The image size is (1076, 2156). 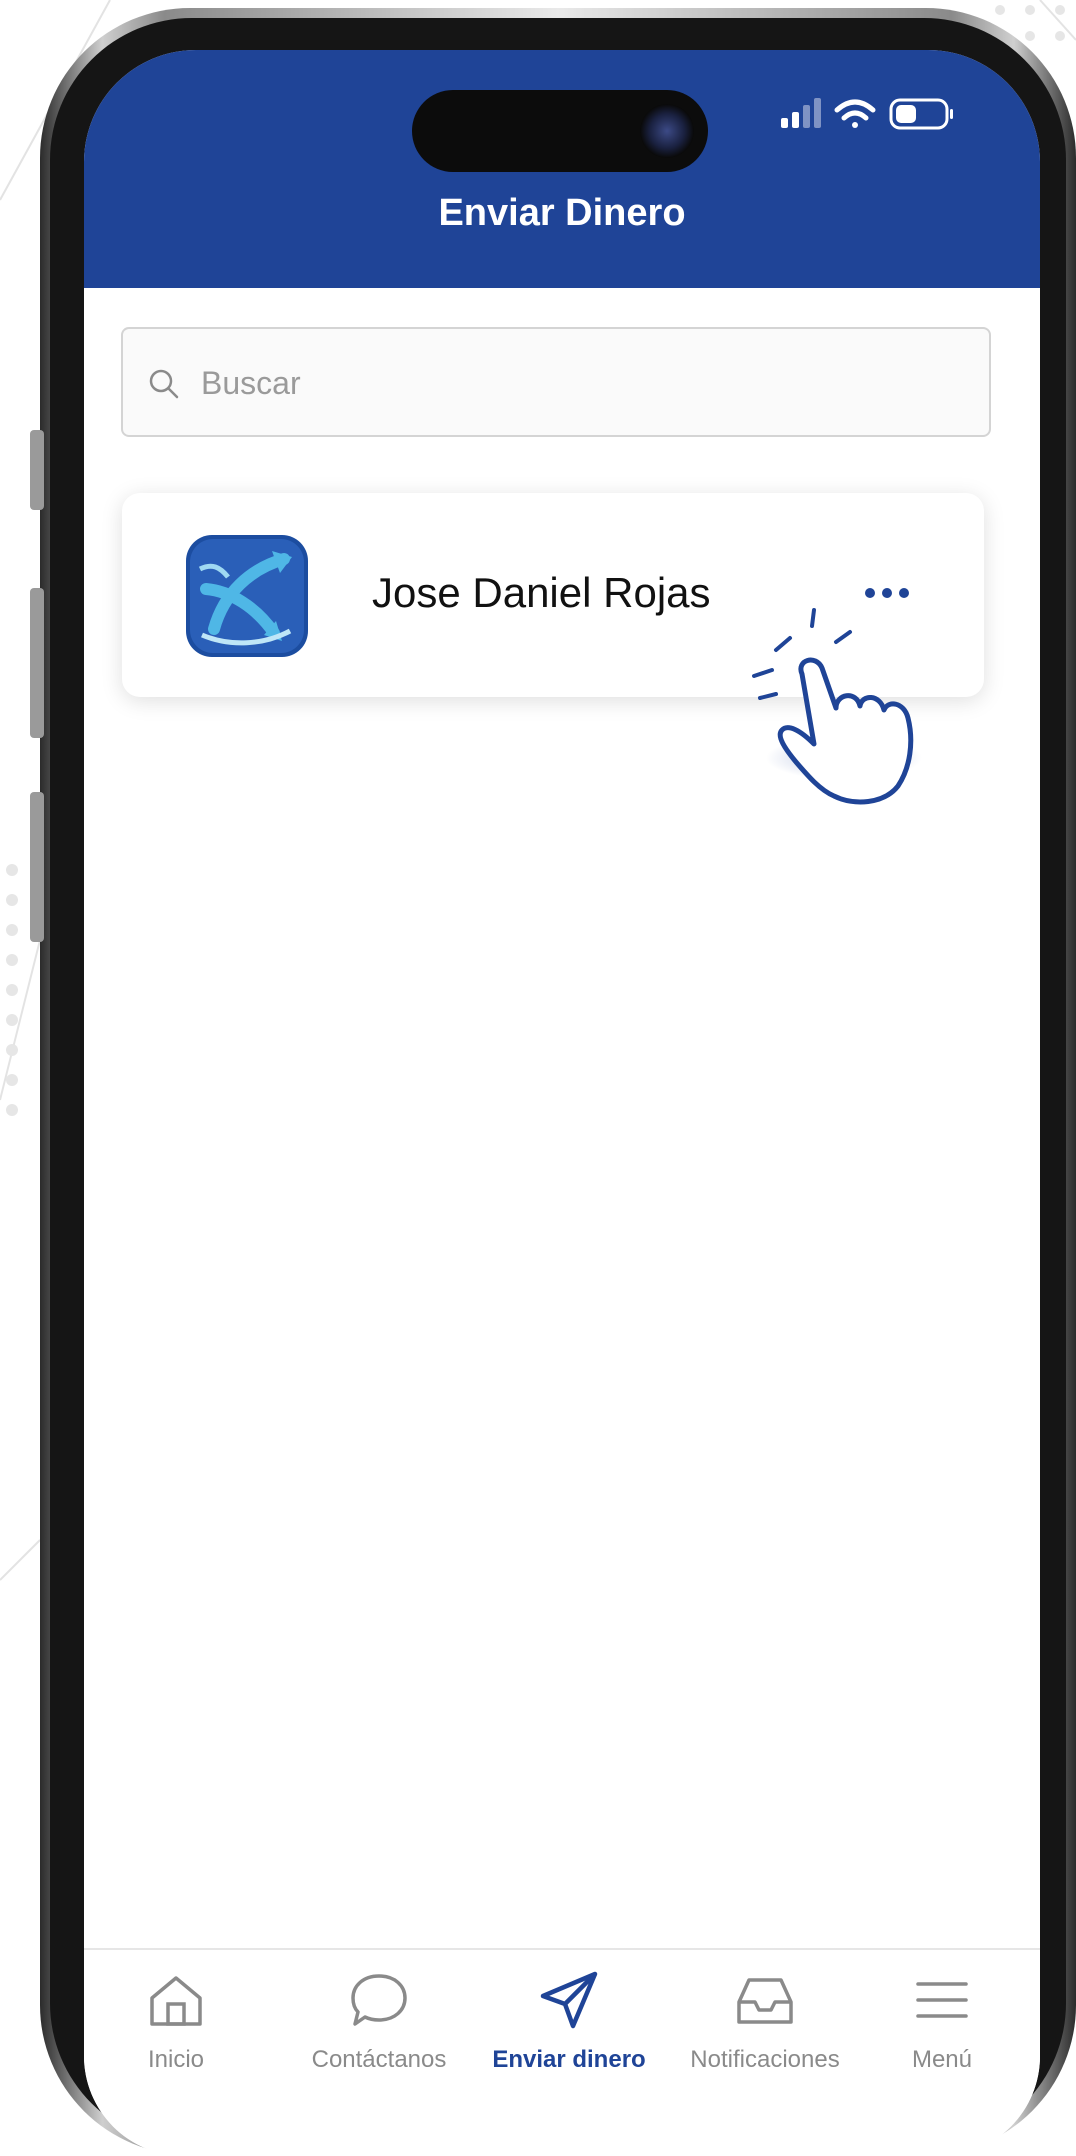 What do you see at coordinates (921, 114) in the screenshot?
I see `battery-icon` at bounding box center [921, 114].